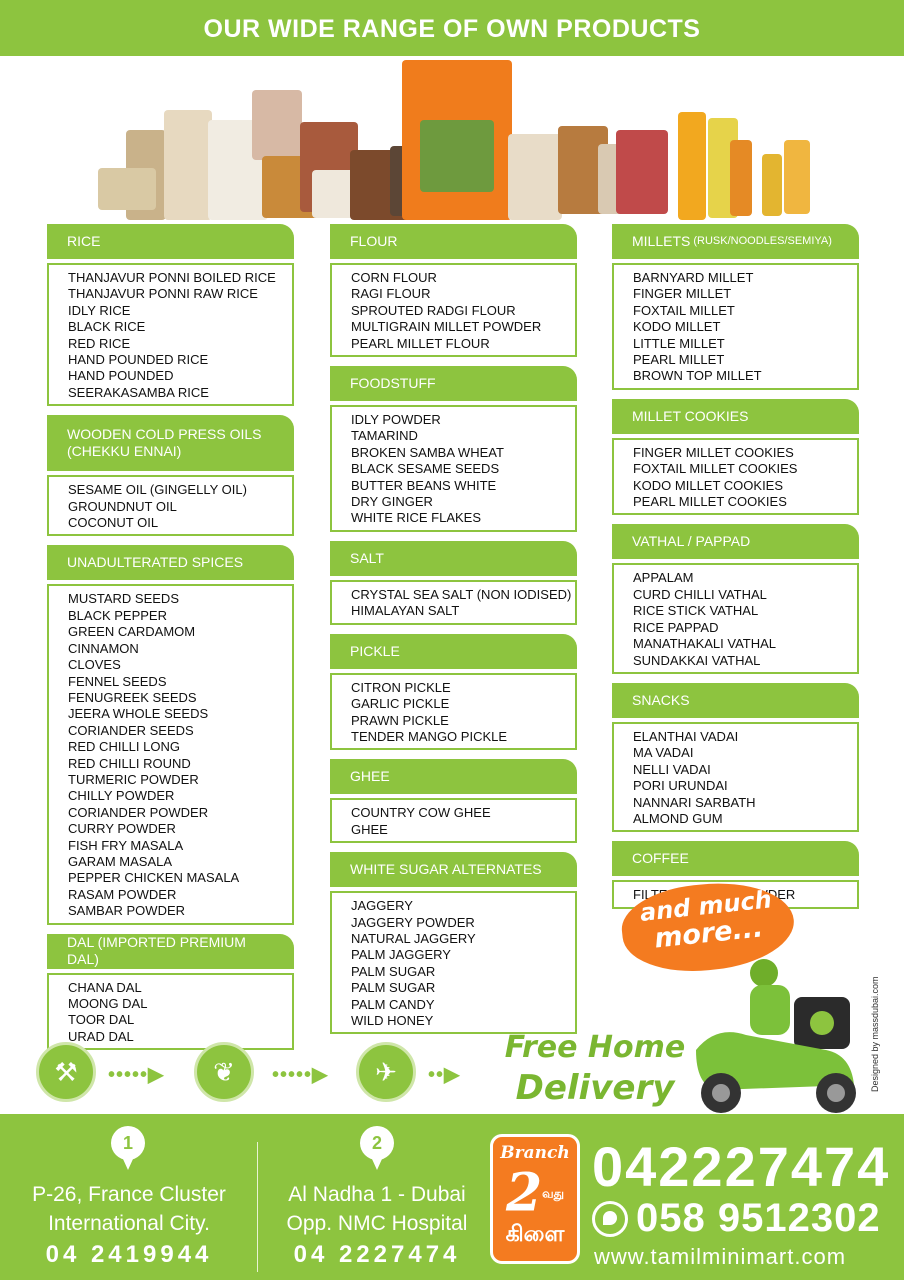 The height and width of the screenshot is (1280, 904). What do you see at coordinates (131, 730) in the screenshot?
I see `list-item: CORIANDER SEEDS` at bounding box center [131, 730].